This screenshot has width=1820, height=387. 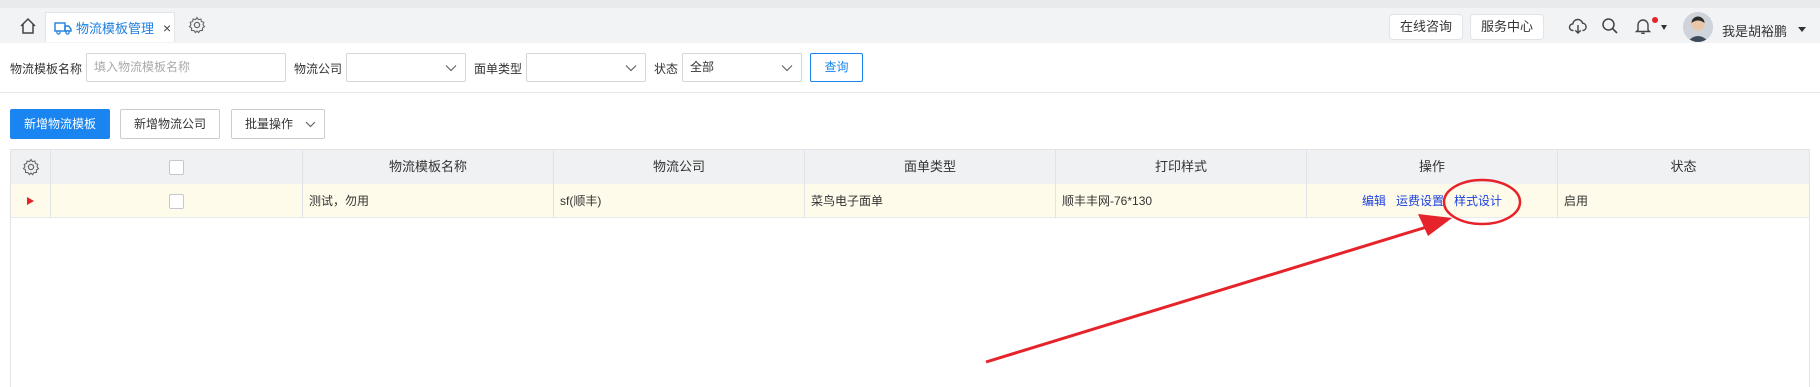 What do you see at coordinates (1578, 26) in the screenshot?
I see `cloud-download-icon` at bounding box center [1578, 26].